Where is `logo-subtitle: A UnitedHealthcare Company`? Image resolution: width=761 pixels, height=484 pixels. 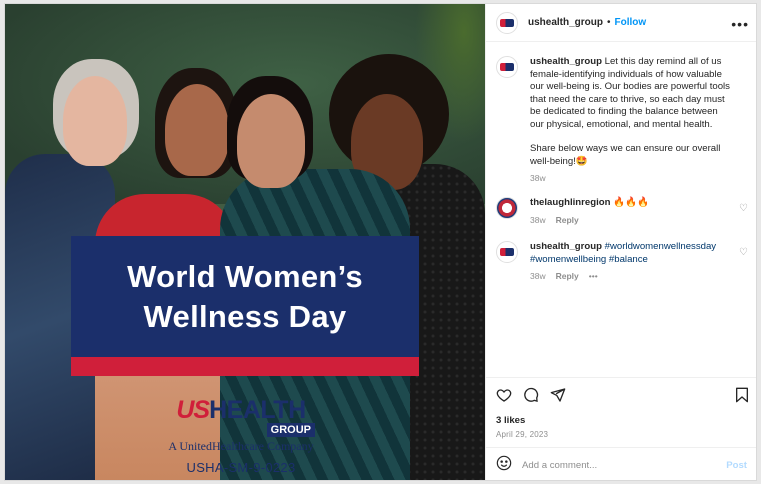
logo-subtitle: A UnitedHealthcare Company is located at coordinates (241, 446).